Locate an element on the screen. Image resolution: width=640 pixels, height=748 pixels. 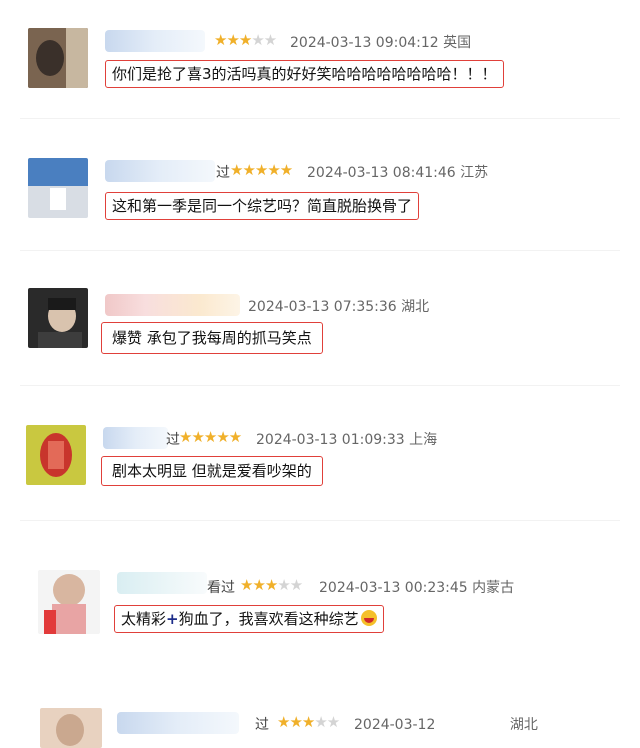
review-location: 上海 is located at coordinates (423, 440).